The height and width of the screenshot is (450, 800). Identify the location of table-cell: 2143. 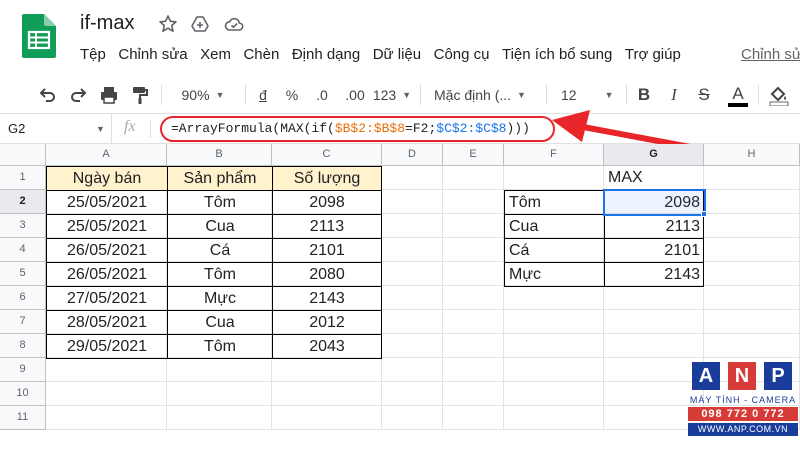
(327, 298).